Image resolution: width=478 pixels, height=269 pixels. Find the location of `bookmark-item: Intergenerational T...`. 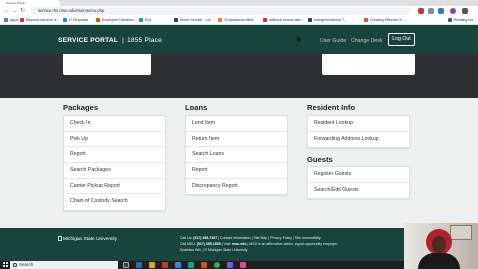

bookmark-item: Intergenerational T... is located at coordinates (327, 20).